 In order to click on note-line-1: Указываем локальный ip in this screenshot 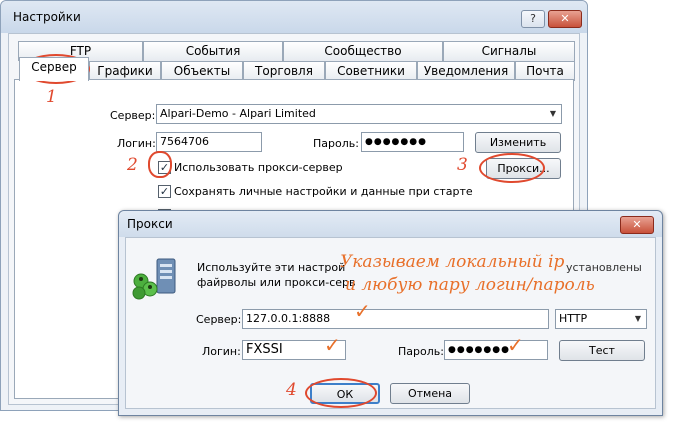, I will do `click(452, 262)`.